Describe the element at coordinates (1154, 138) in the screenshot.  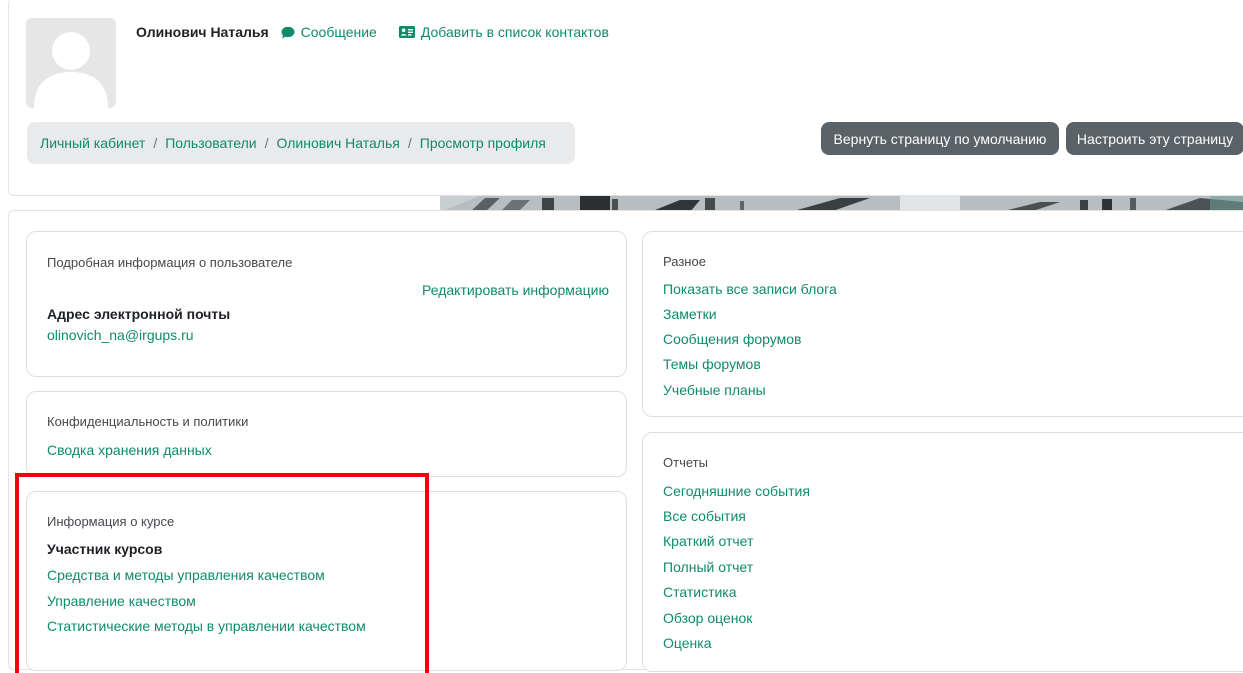
I see `customize-page-button: Настроить эту страницу` at that location.